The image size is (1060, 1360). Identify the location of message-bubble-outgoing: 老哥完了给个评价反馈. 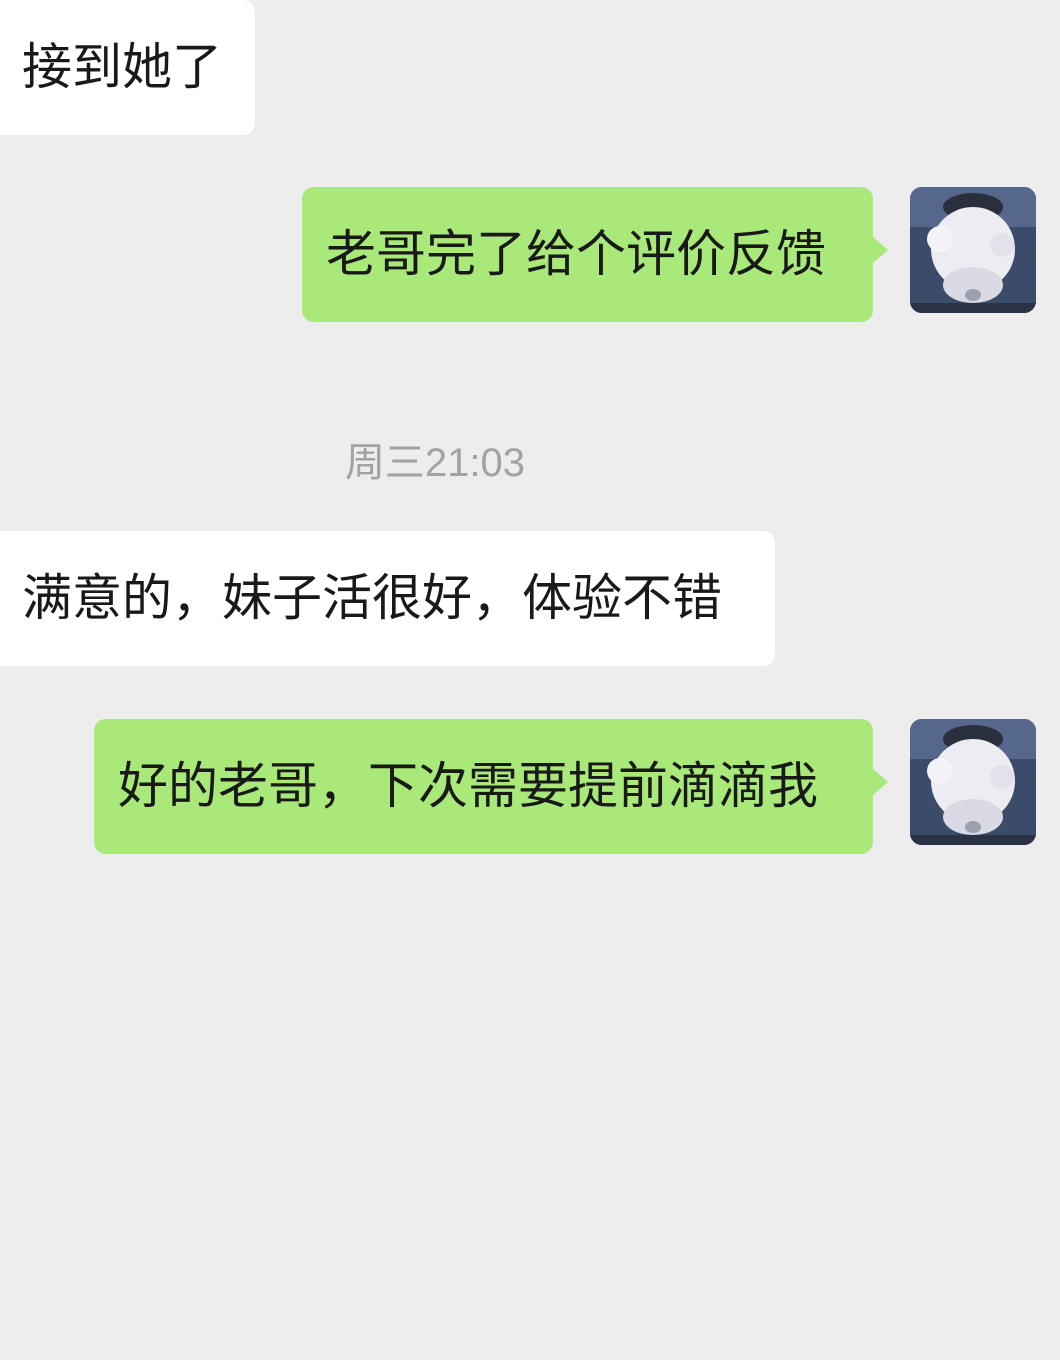
(587, 254).